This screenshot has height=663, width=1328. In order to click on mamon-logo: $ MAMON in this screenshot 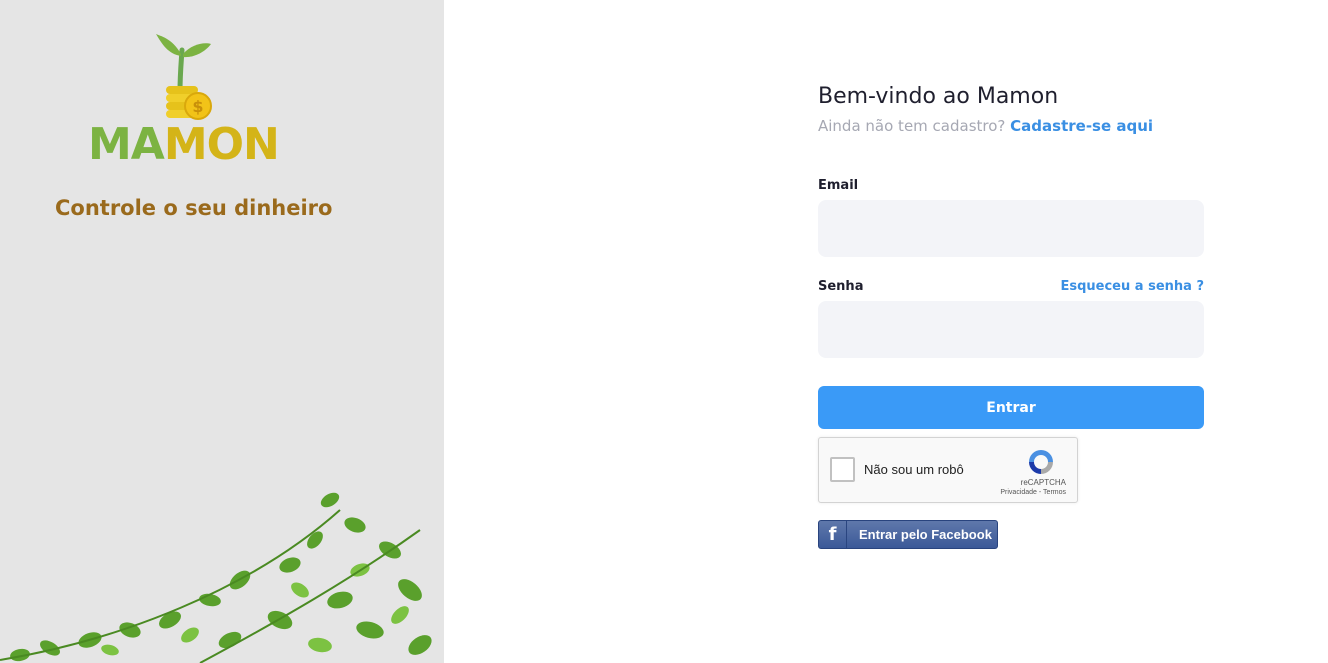, I will do `click(188, 100)`.